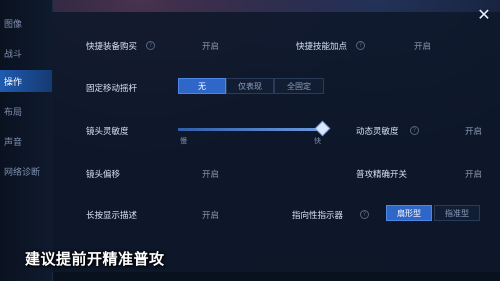 This screenshot has width=500, height=281. Describe the element at coordinates (103, 175) in the screenshot. I see `camera-offset-label: 镜头偏移` at that location.